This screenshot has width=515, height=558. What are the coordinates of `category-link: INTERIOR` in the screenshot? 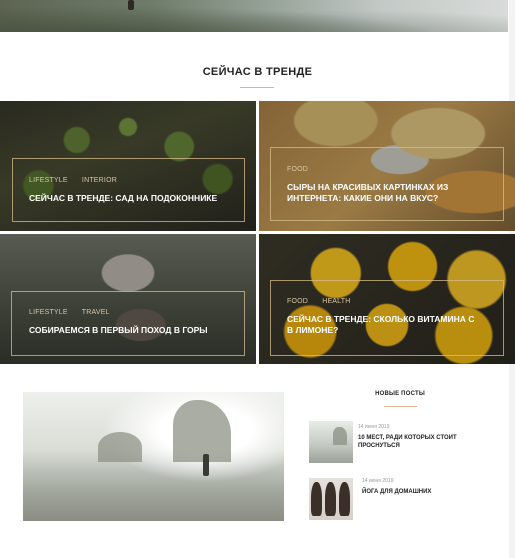 It's located at (99, 180).